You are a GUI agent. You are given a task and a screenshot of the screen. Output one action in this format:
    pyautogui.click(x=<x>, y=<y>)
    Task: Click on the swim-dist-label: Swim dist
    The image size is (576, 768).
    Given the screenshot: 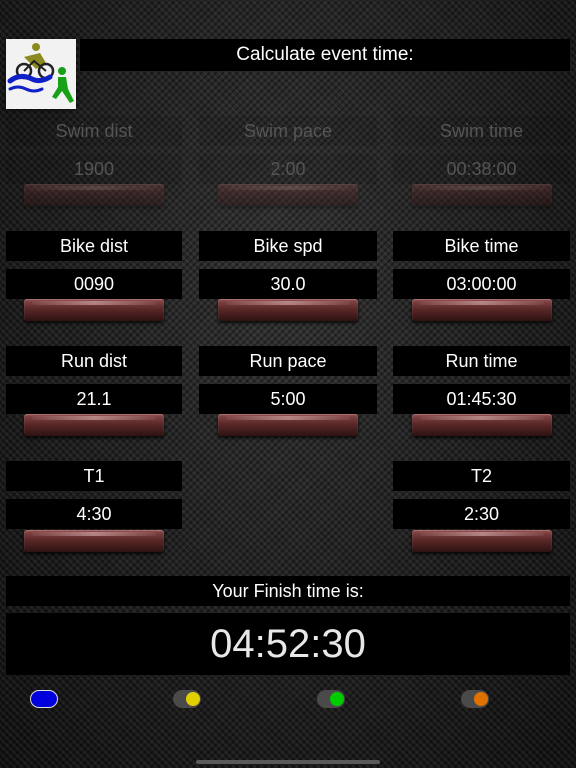 What is the action you would take?
    pyautogui.click(x=94, y=131)
    